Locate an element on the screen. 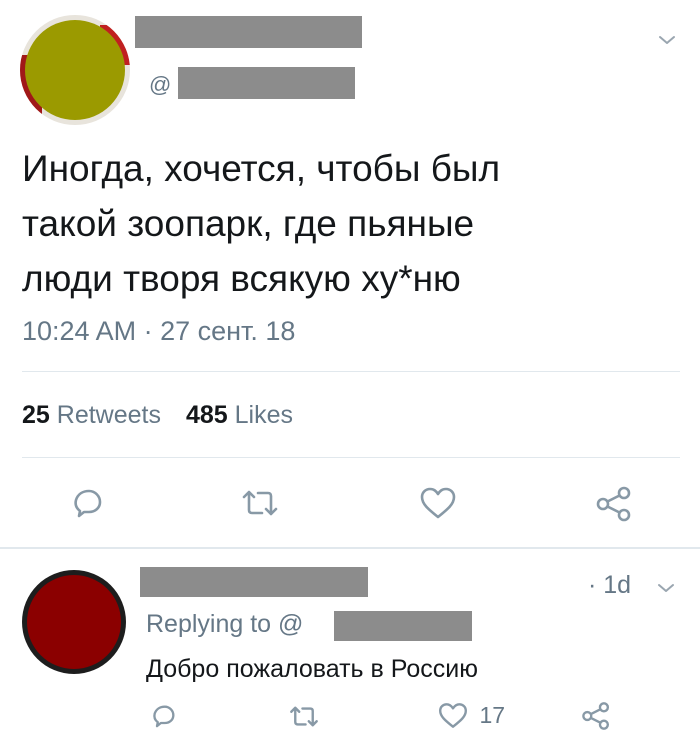  retweets-stat: 25 Retweets is located at coordinates (95, 415).